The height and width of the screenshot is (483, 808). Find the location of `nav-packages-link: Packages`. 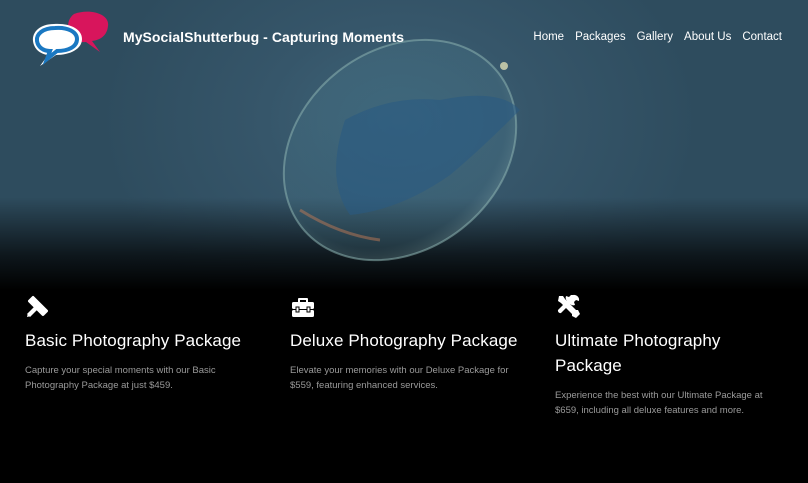

nav-packages-link: Packages is located at coordinates (600, 37).